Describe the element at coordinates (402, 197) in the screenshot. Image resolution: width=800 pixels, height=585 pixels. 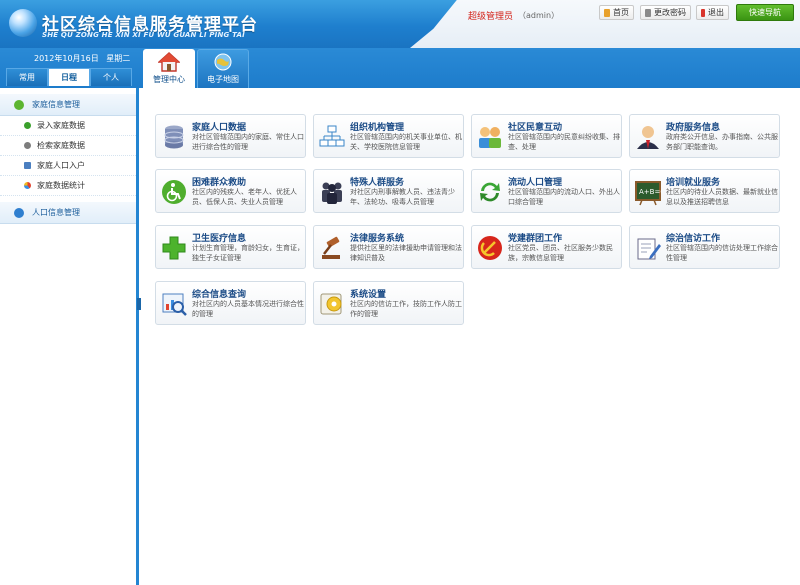
I see `card-description: 对社区内刑事解教人员、违法青少年、法轮功、吸毒人员管理` at that location.